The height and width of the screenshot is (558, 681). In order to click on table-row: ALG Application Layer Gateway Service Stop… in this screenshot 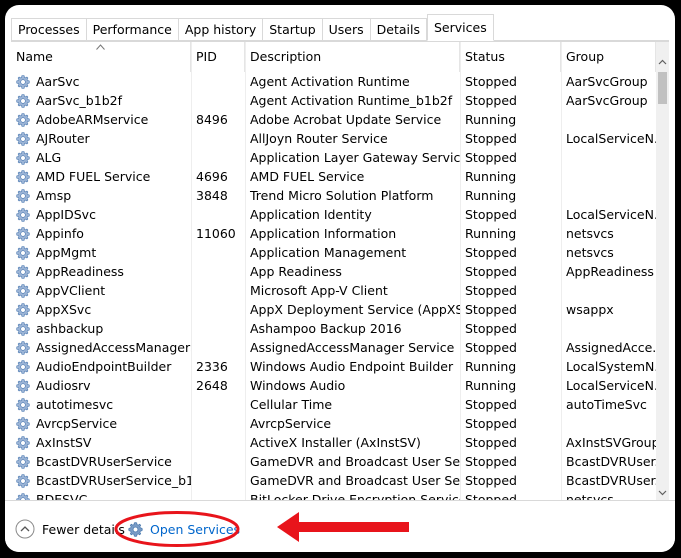, I will do `click(333, 157)`.